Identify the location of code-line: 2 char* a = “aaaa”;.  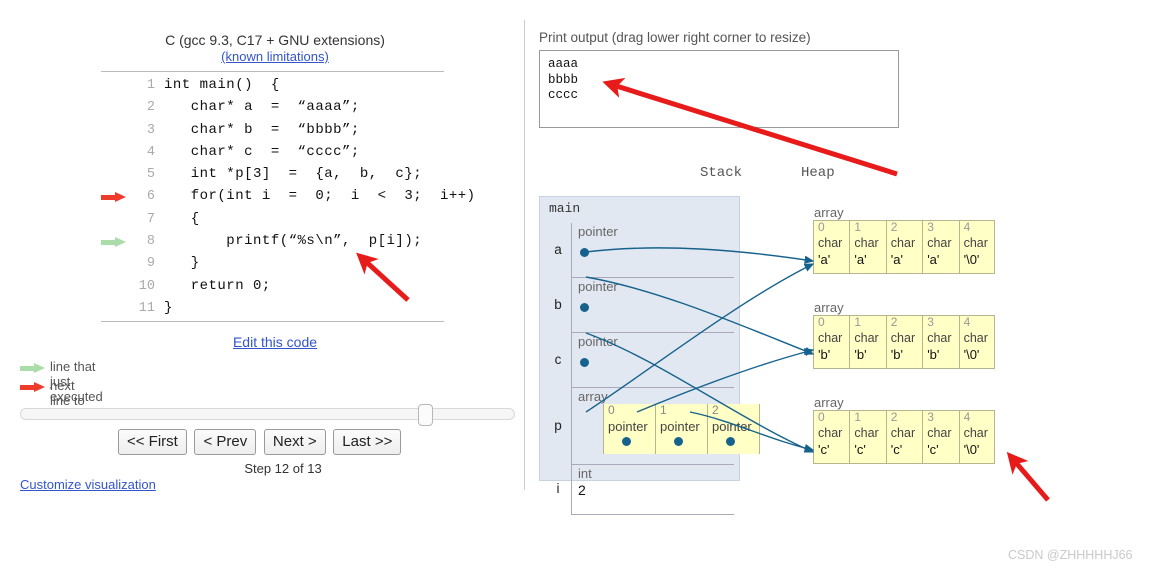
(272, 108).